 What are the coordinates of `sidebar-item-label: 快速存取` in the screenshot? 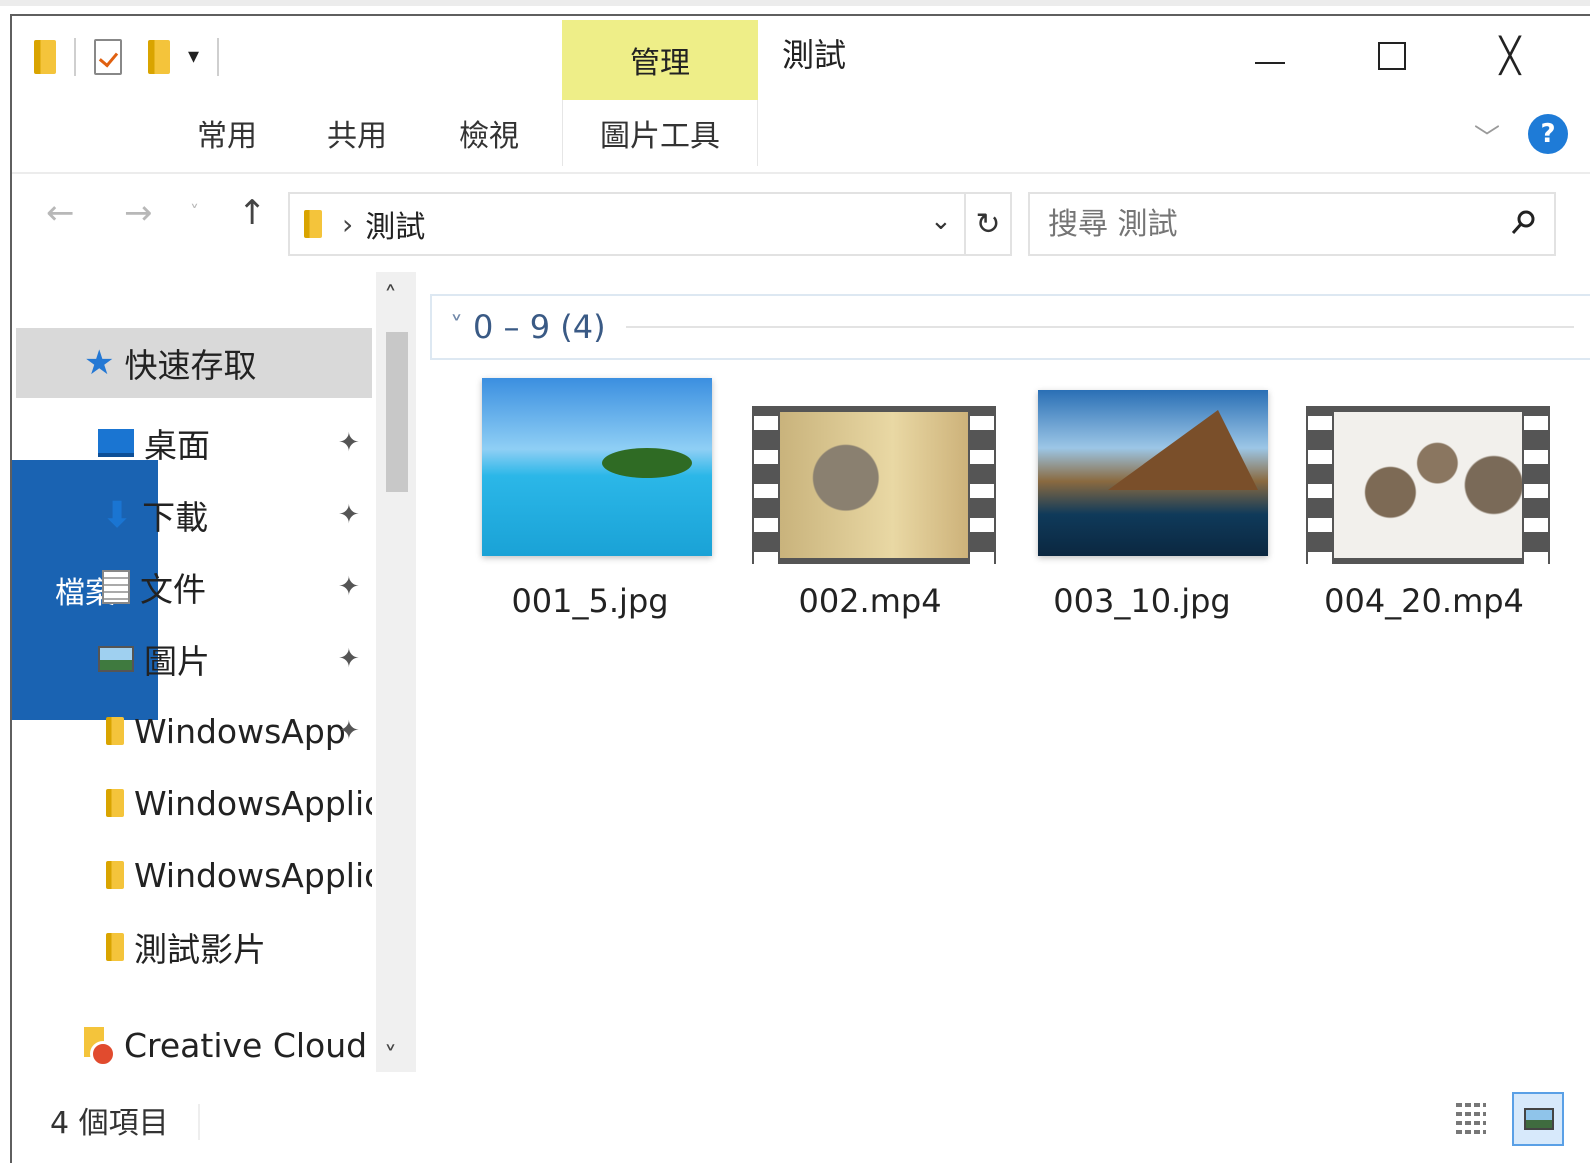 It's located at (190, 365).